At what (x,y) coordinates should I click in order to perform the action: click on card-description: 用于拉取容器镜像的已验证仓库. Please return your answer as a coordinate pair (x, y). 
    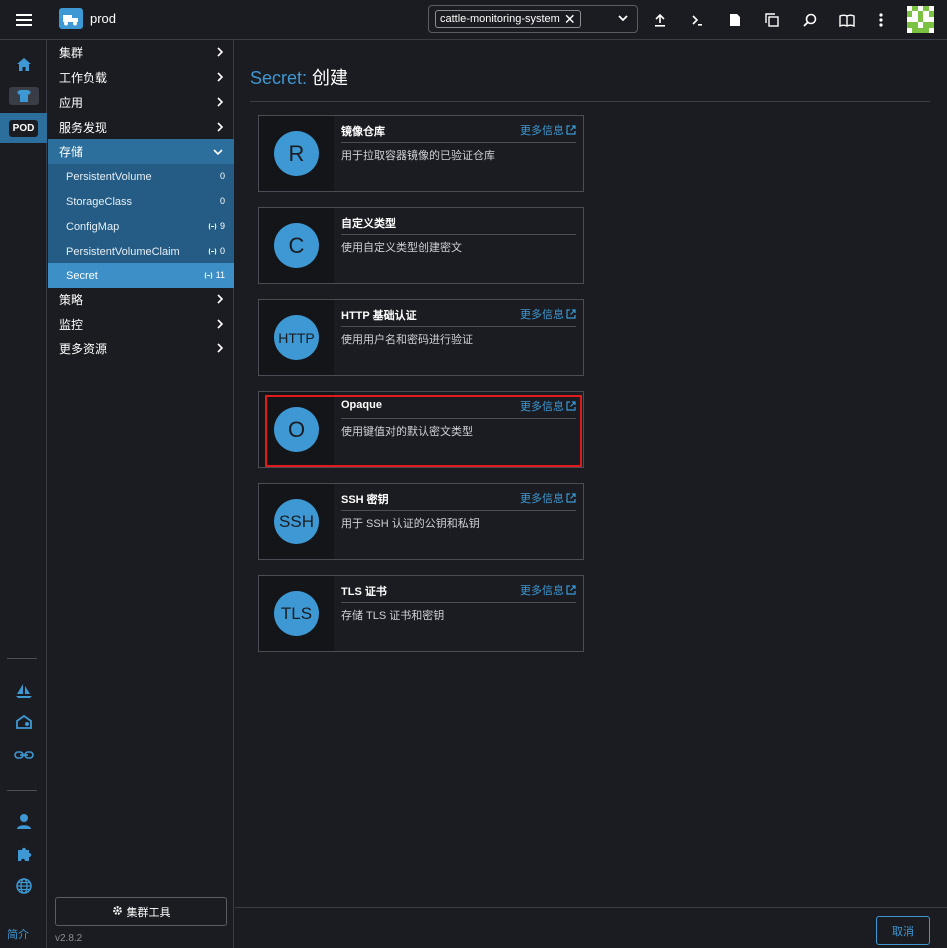
    Looking at the image, I should click on (418, 156).